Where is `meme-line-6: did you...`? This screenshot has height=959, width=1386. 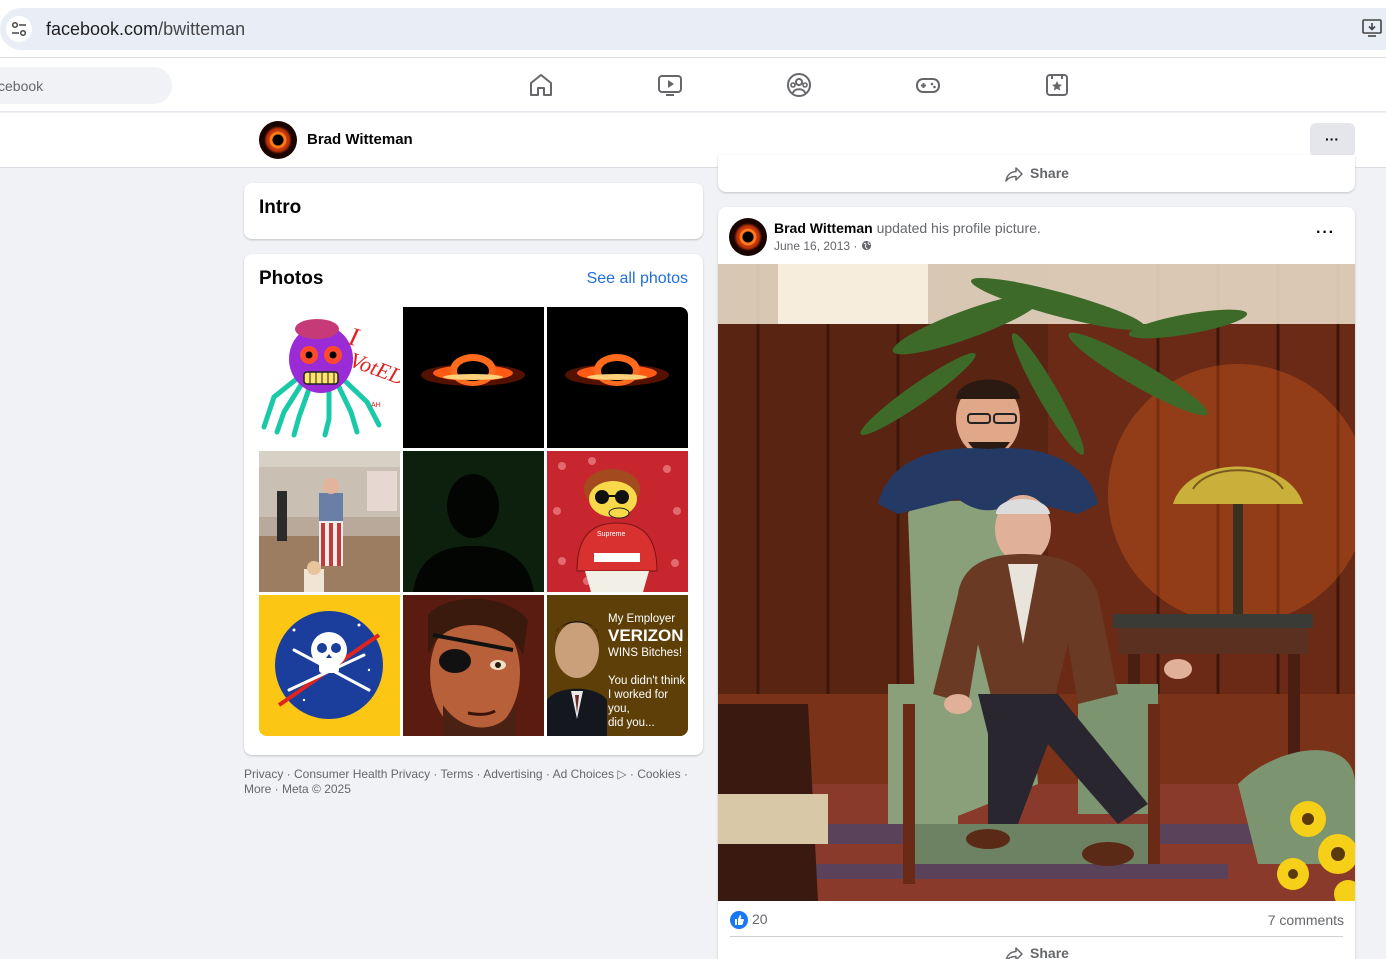
meme-line-6: did you... is located at coordinates (631, 723).